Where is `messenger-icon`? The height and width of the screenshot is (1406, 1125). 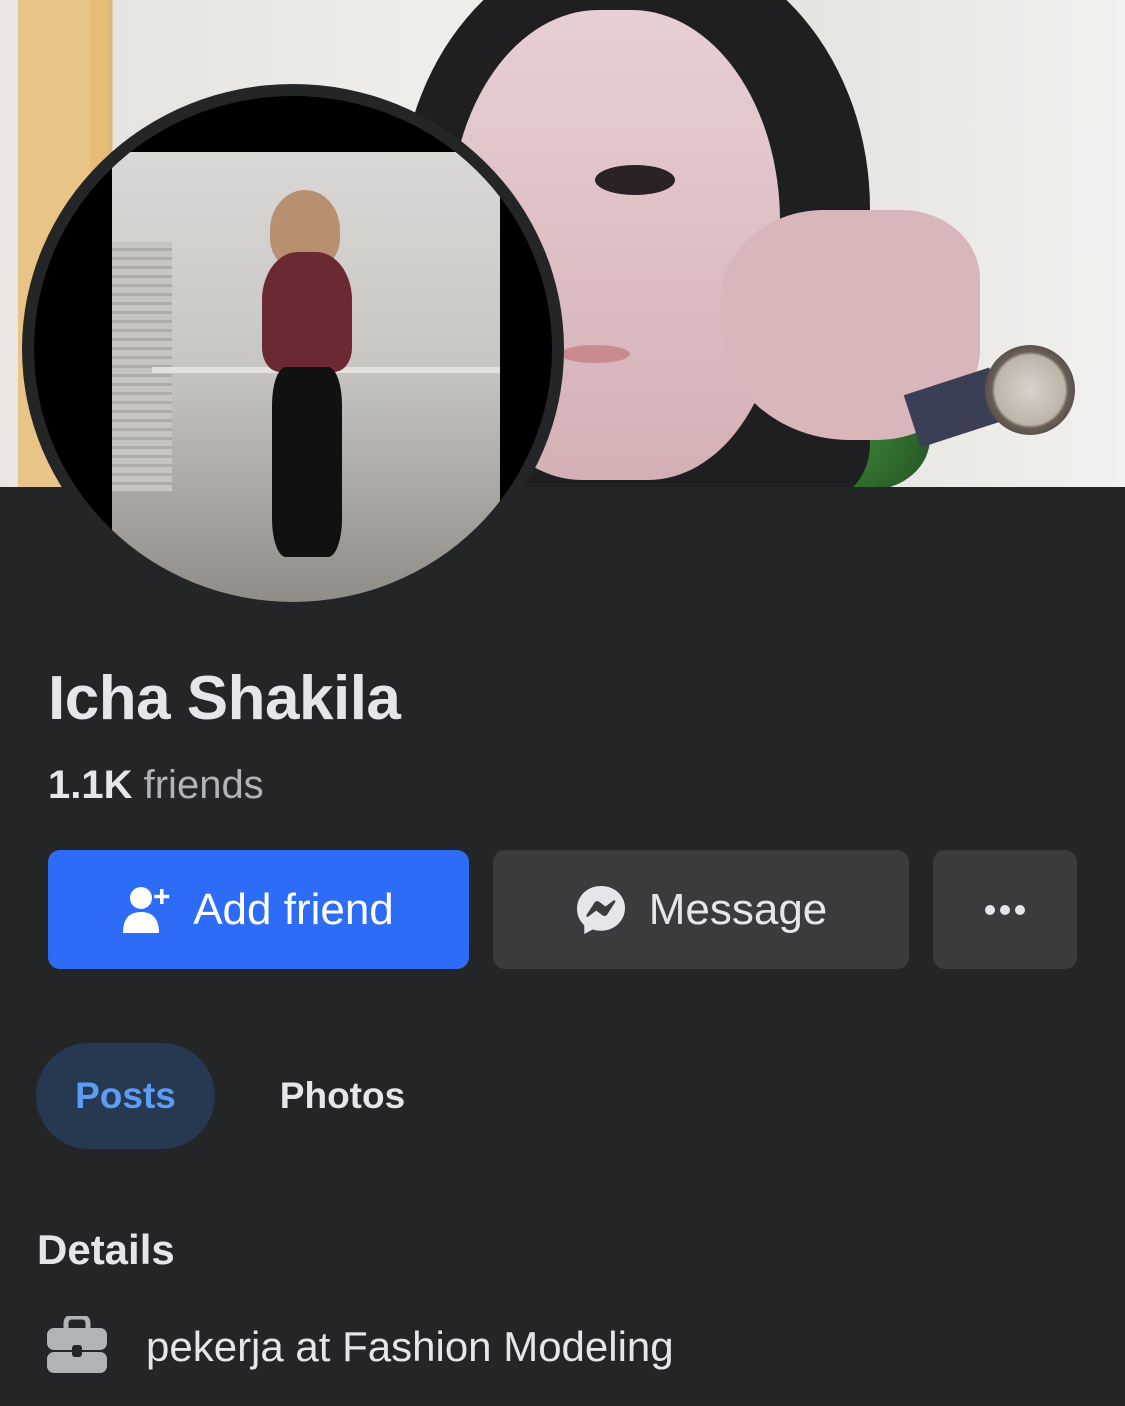 messenger-icon is located at coordinates (601, 910).